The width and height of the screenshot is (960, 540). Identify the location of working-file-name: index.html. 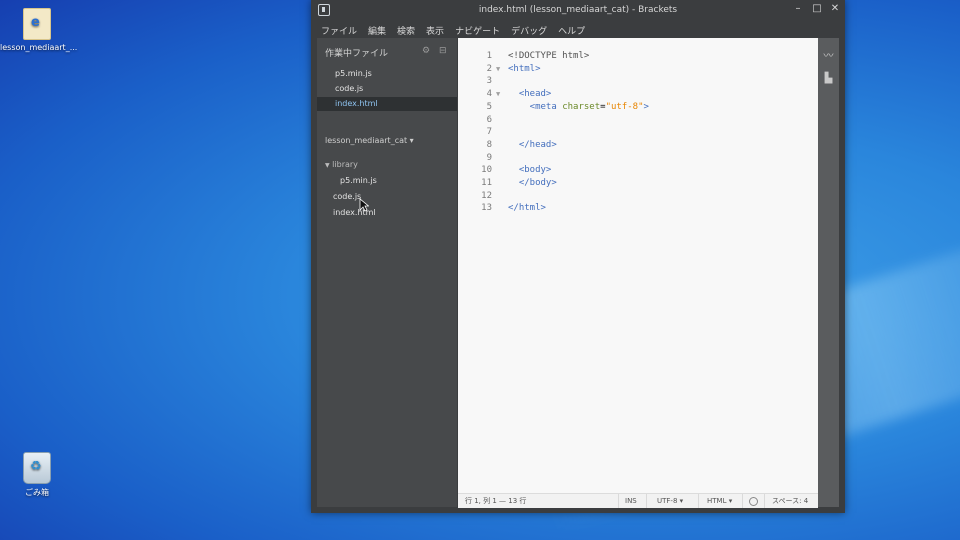
(356, 103).